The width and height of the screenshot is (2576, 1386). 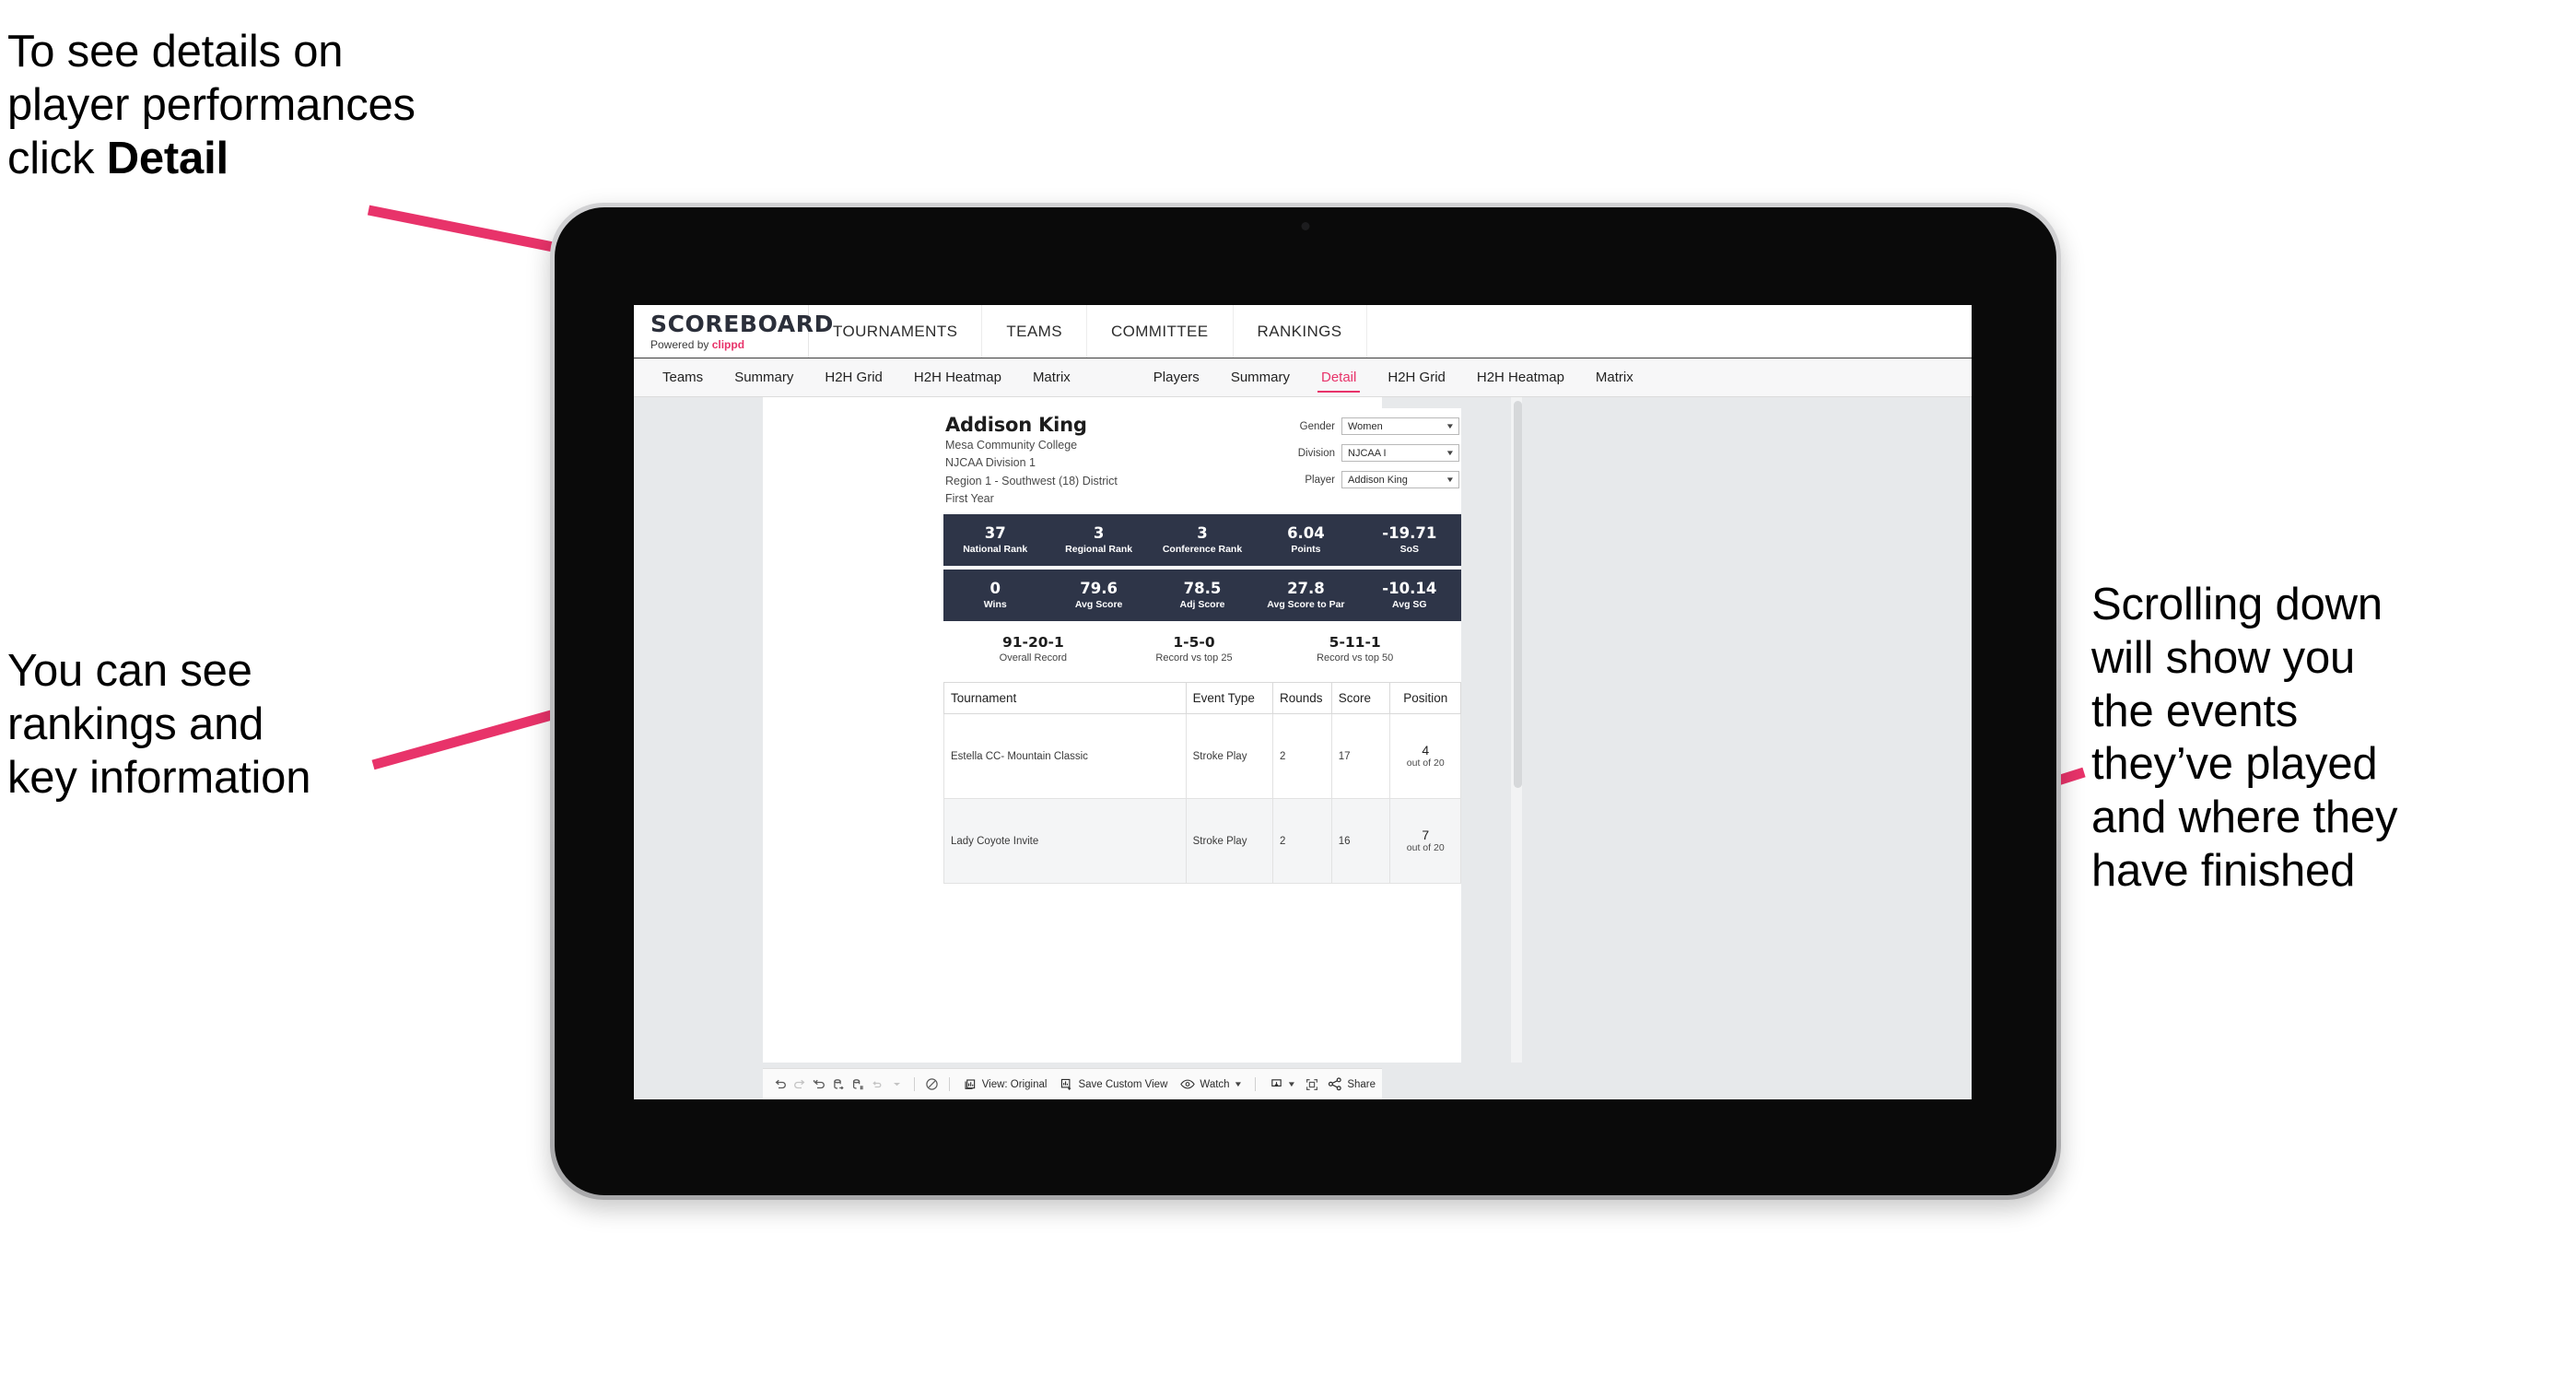 I want to click on stat-sos: -19.71 SoS, so click(x=1409, y=540).